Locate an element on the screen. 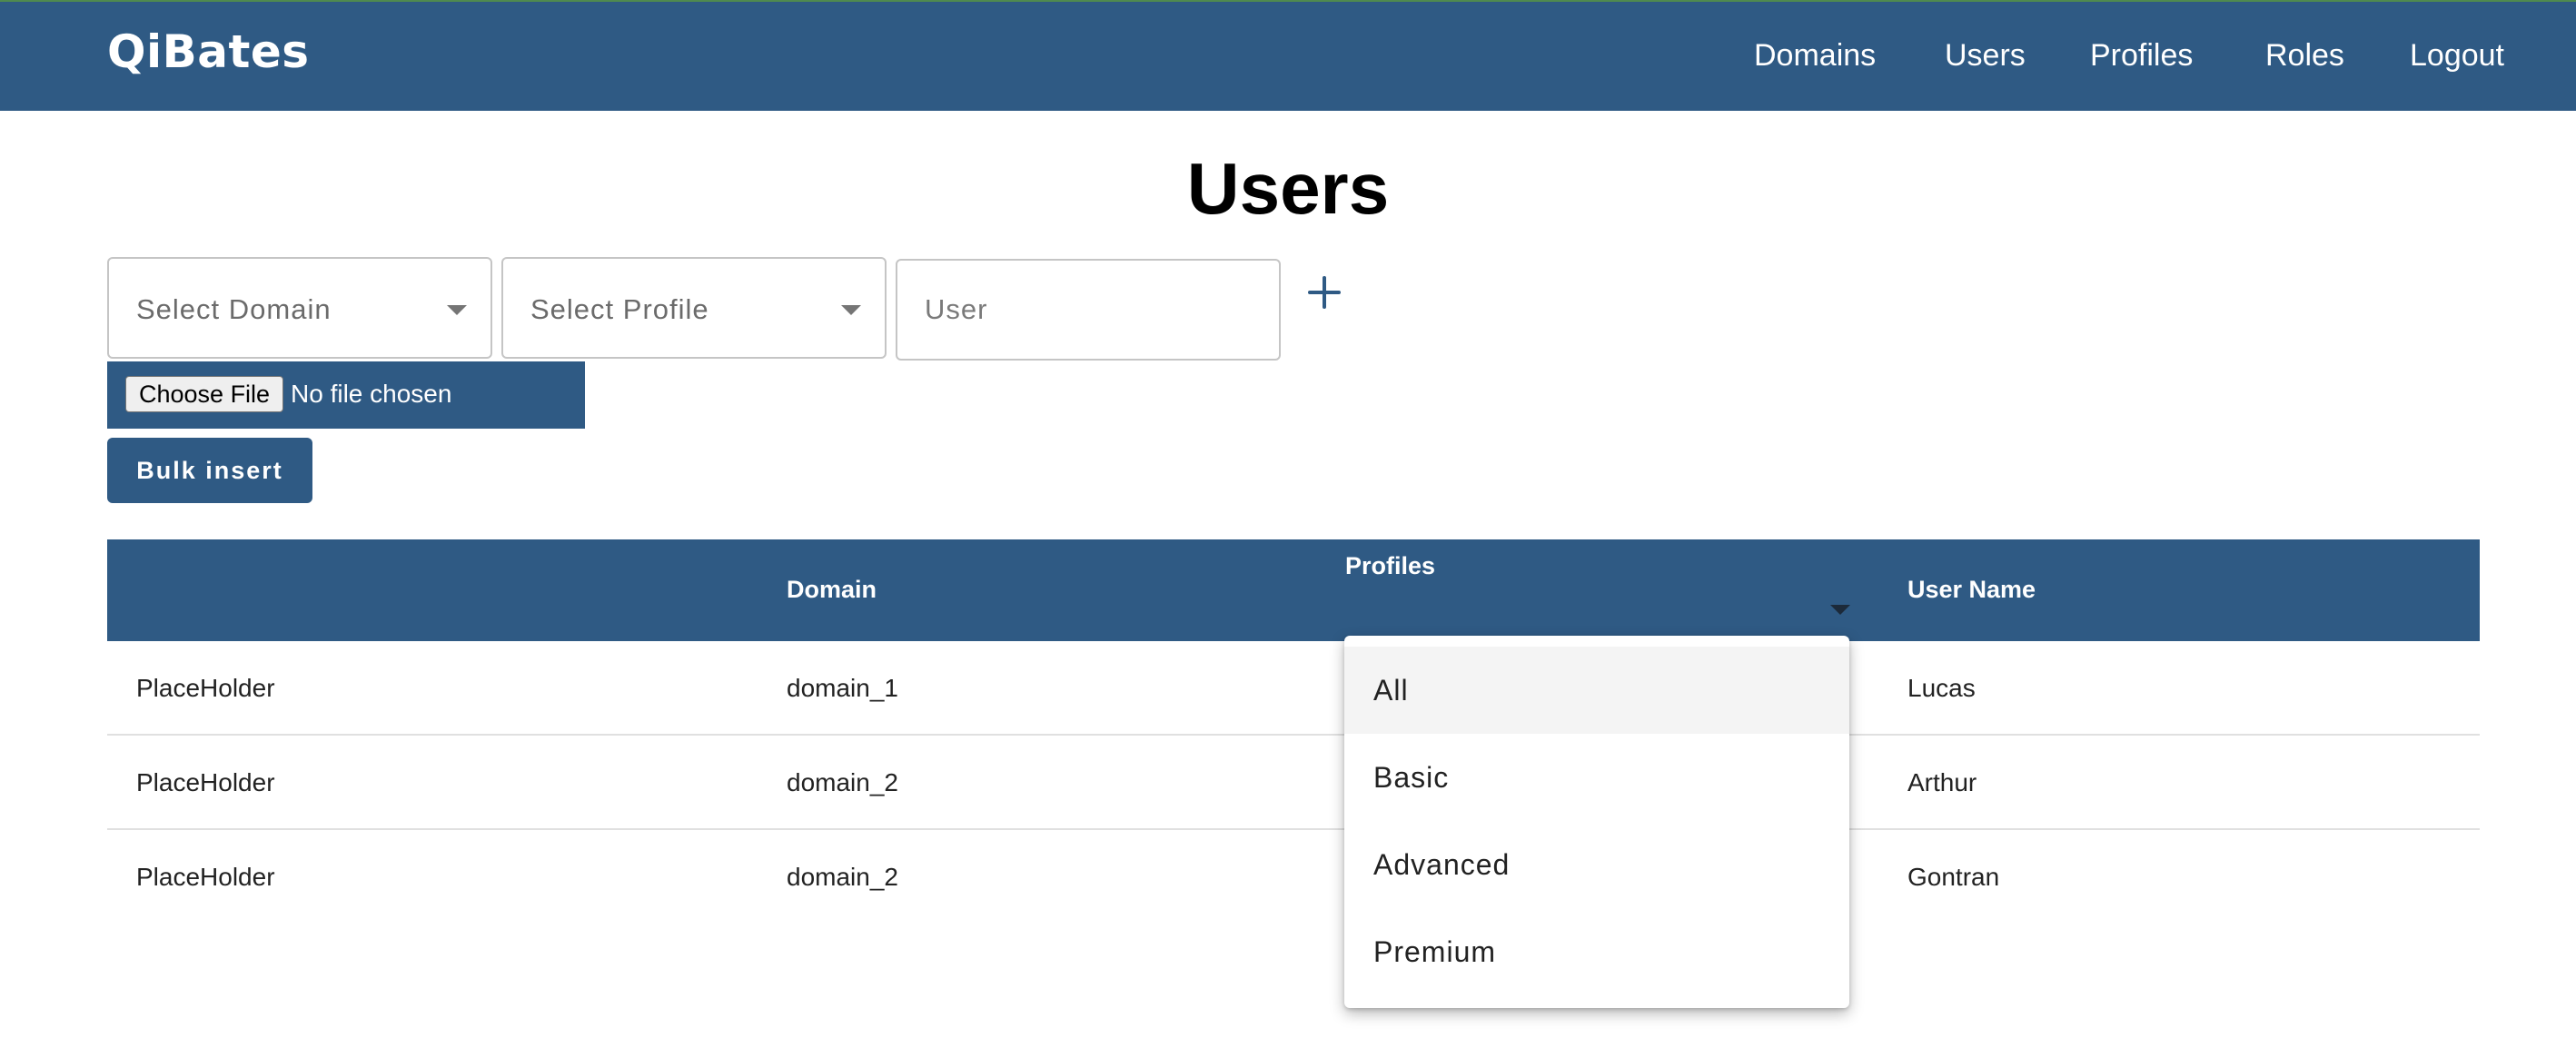  column-header-profiles: Profiles is located at coordinates (1390, 565).